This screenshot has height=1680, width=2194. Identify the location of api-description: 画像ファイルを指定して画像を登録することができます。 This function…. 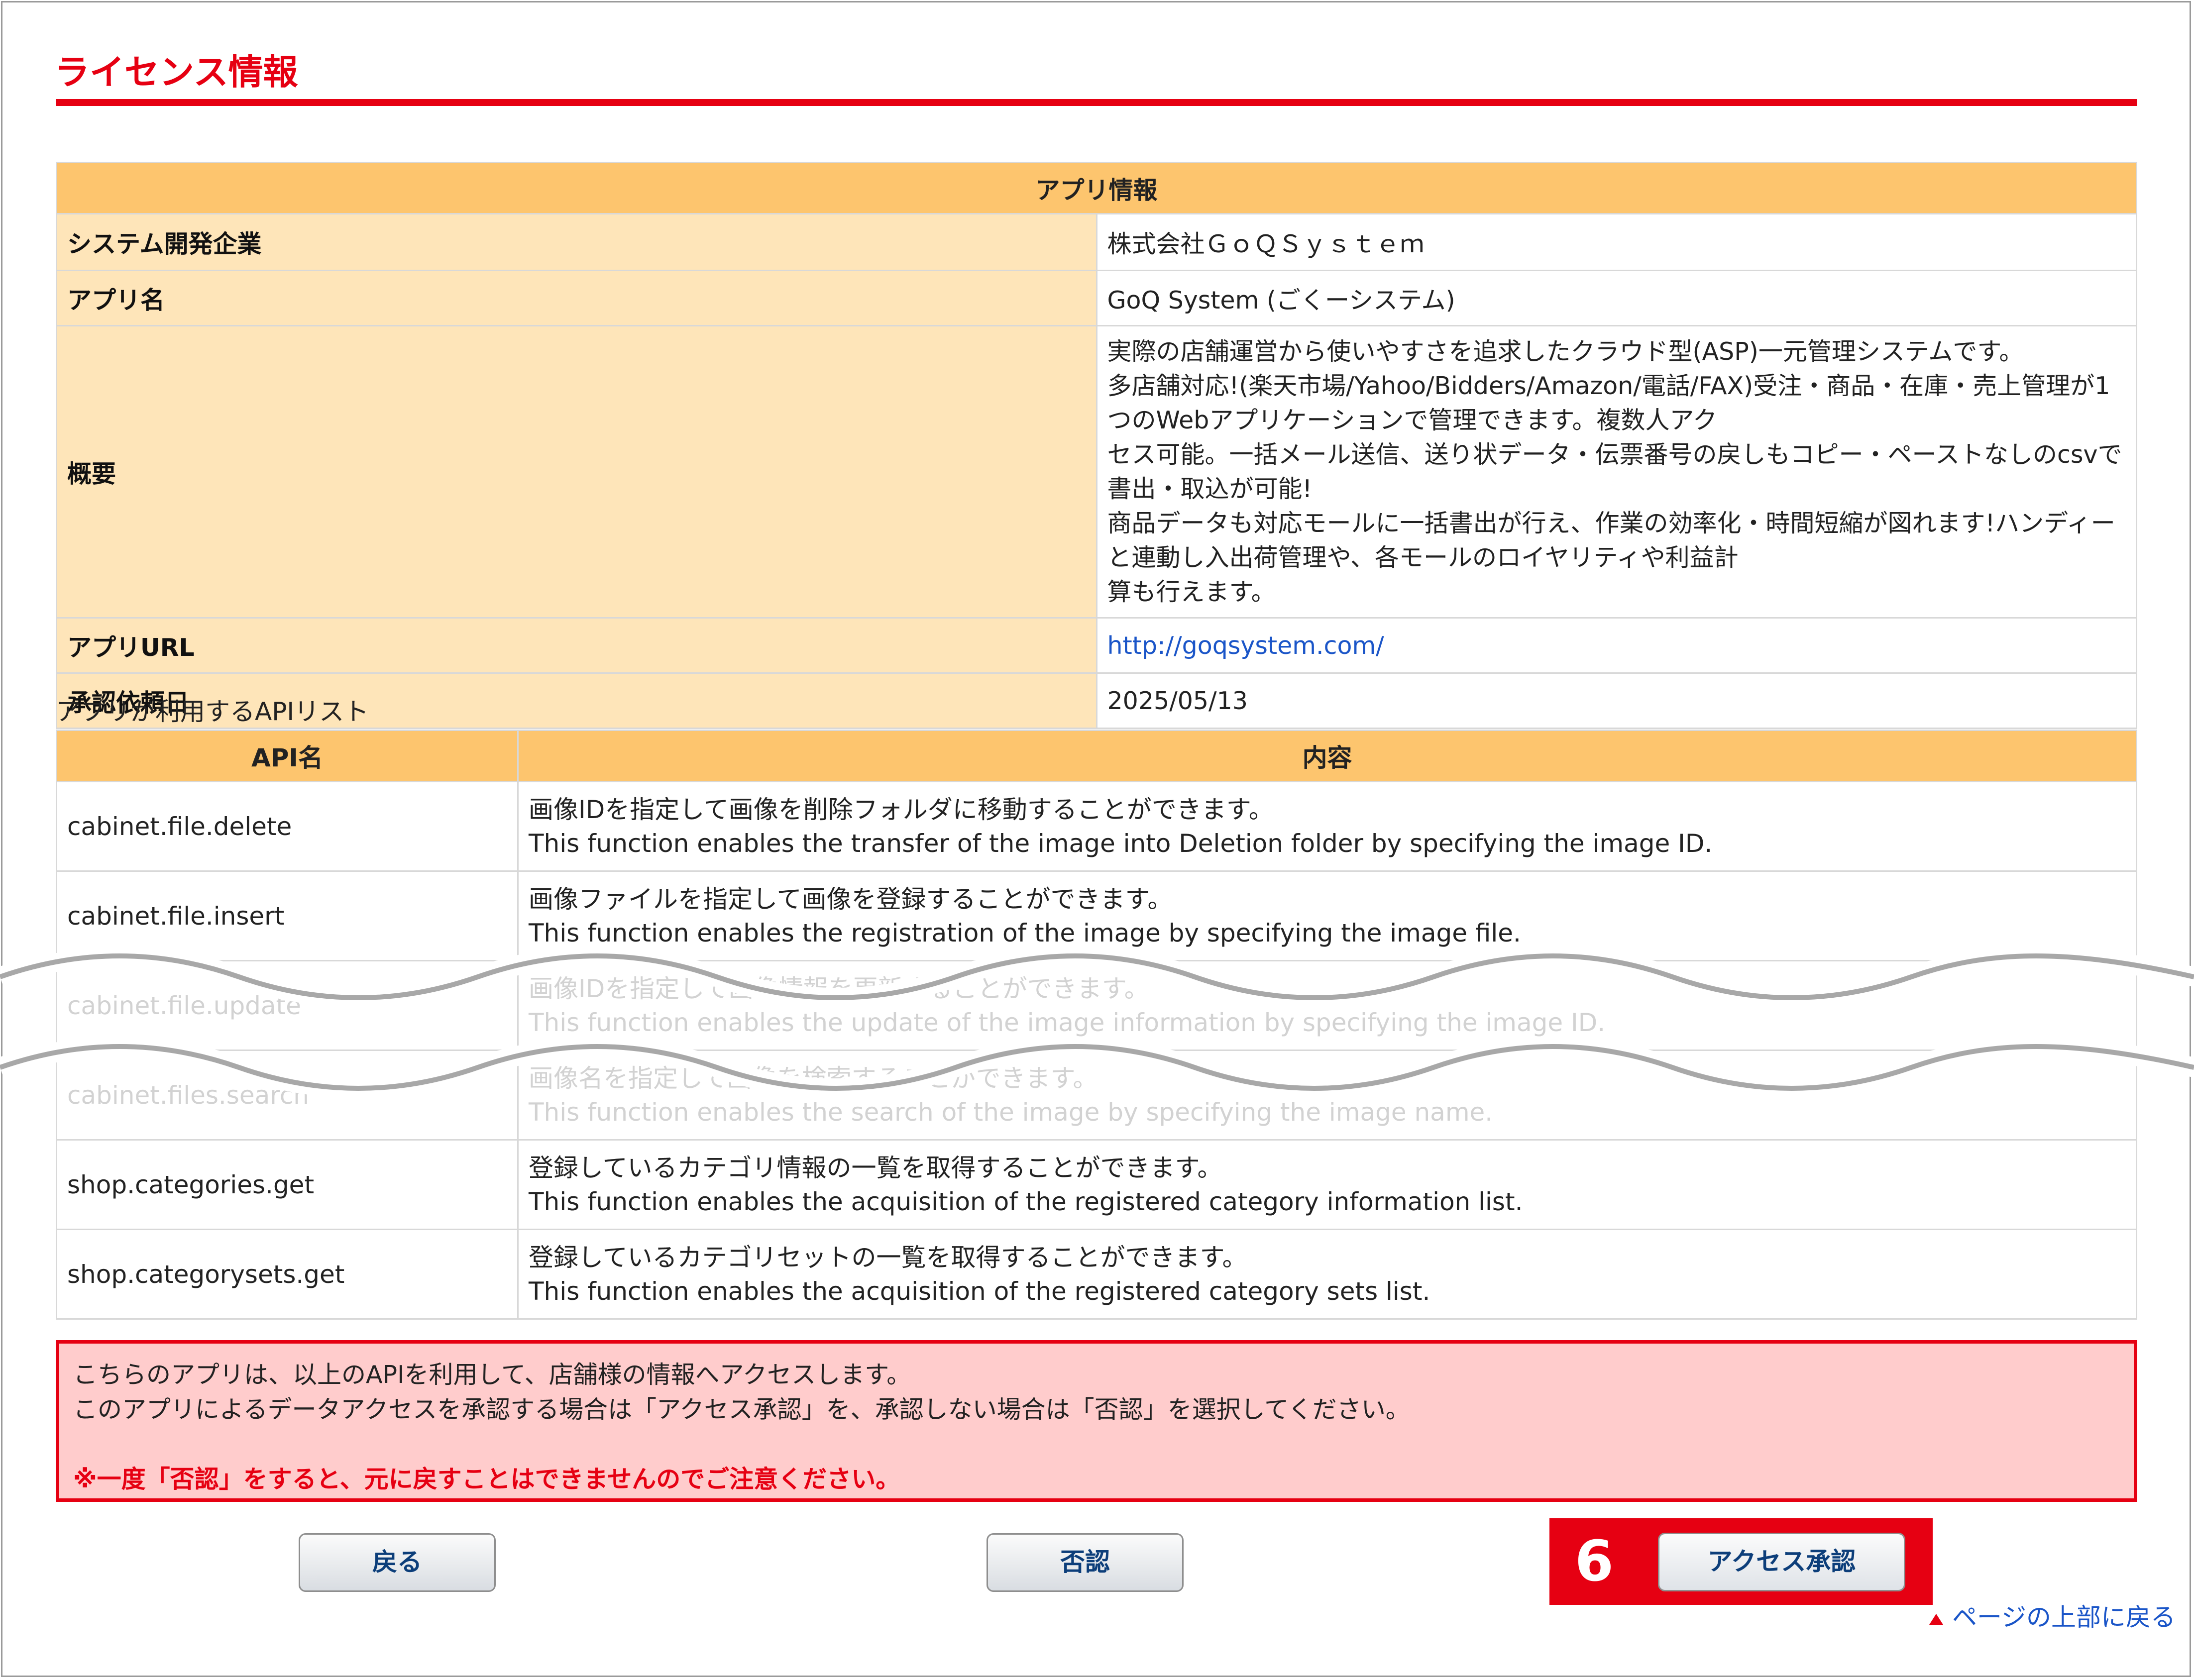
(1327, 915).